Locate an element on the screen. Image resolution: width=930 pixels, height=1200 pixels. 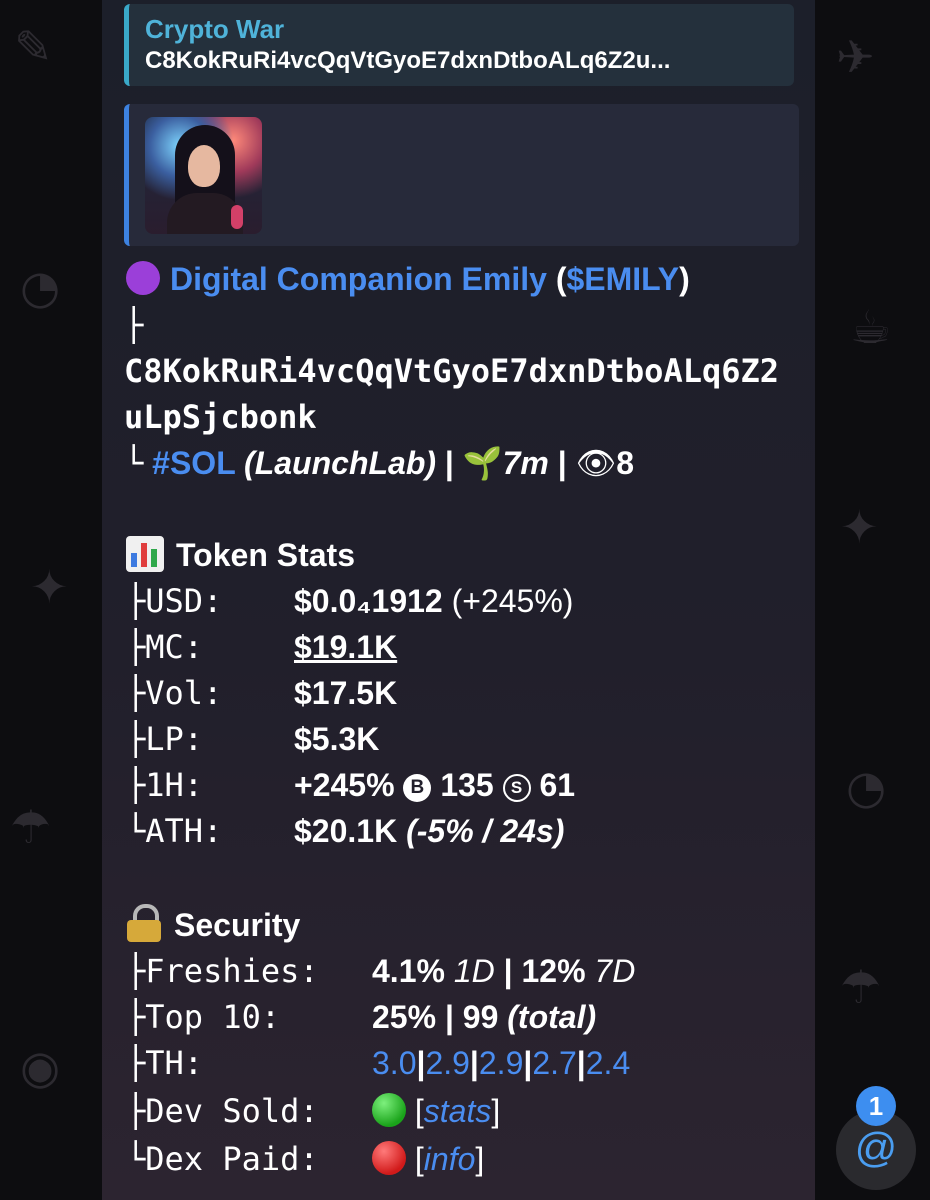
paren-open: ( is located at coordinates (561, 279).